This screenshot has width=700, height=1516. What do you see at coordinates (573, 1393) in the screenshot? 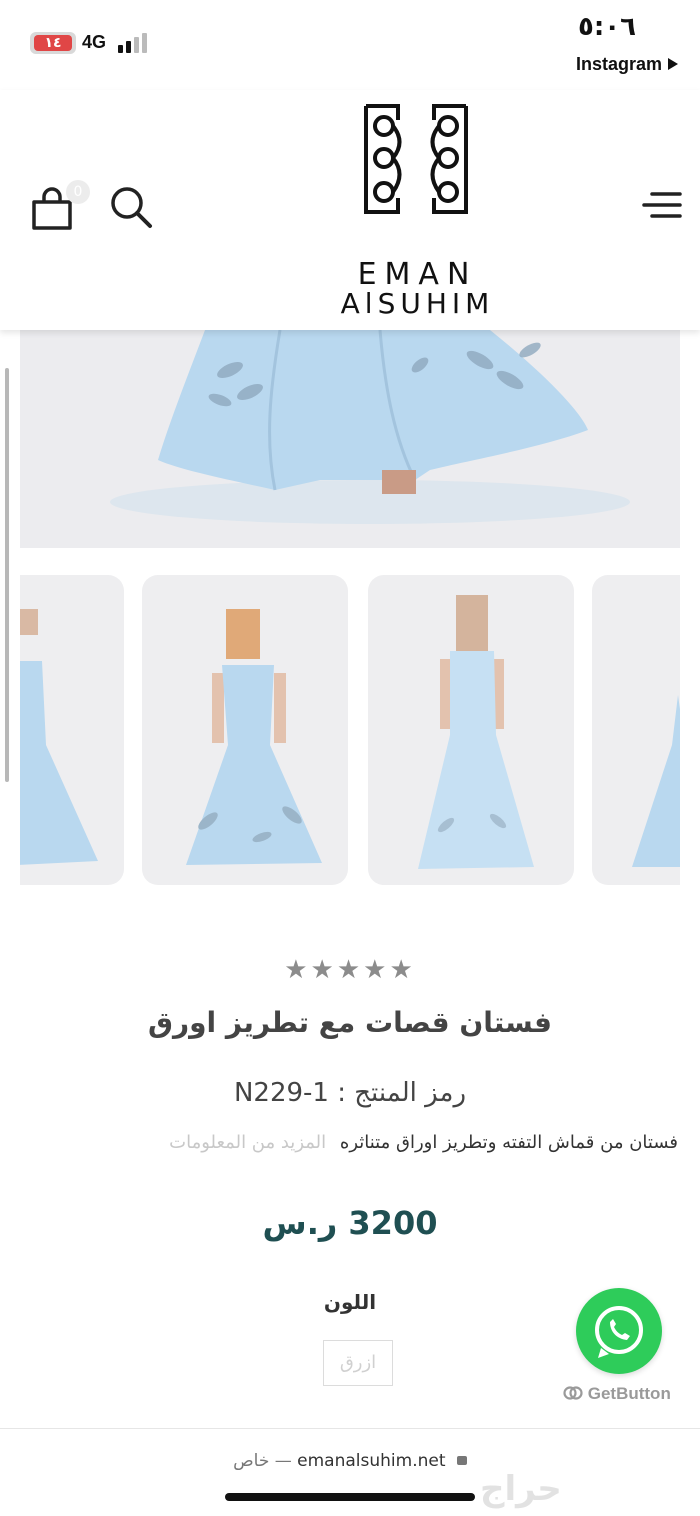
I see `getbutton-logo-icon` at bounding box center [573, 1393].